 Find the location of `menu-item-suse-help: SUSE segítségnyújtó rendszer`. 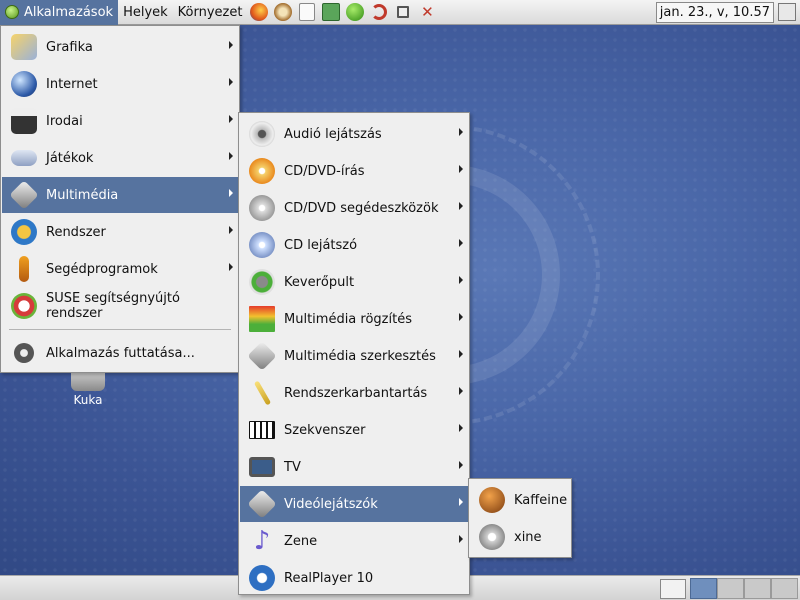

menu-item-suse-help: SUSE segítségnyújtó rendszer is located at coordinates (120, 306).